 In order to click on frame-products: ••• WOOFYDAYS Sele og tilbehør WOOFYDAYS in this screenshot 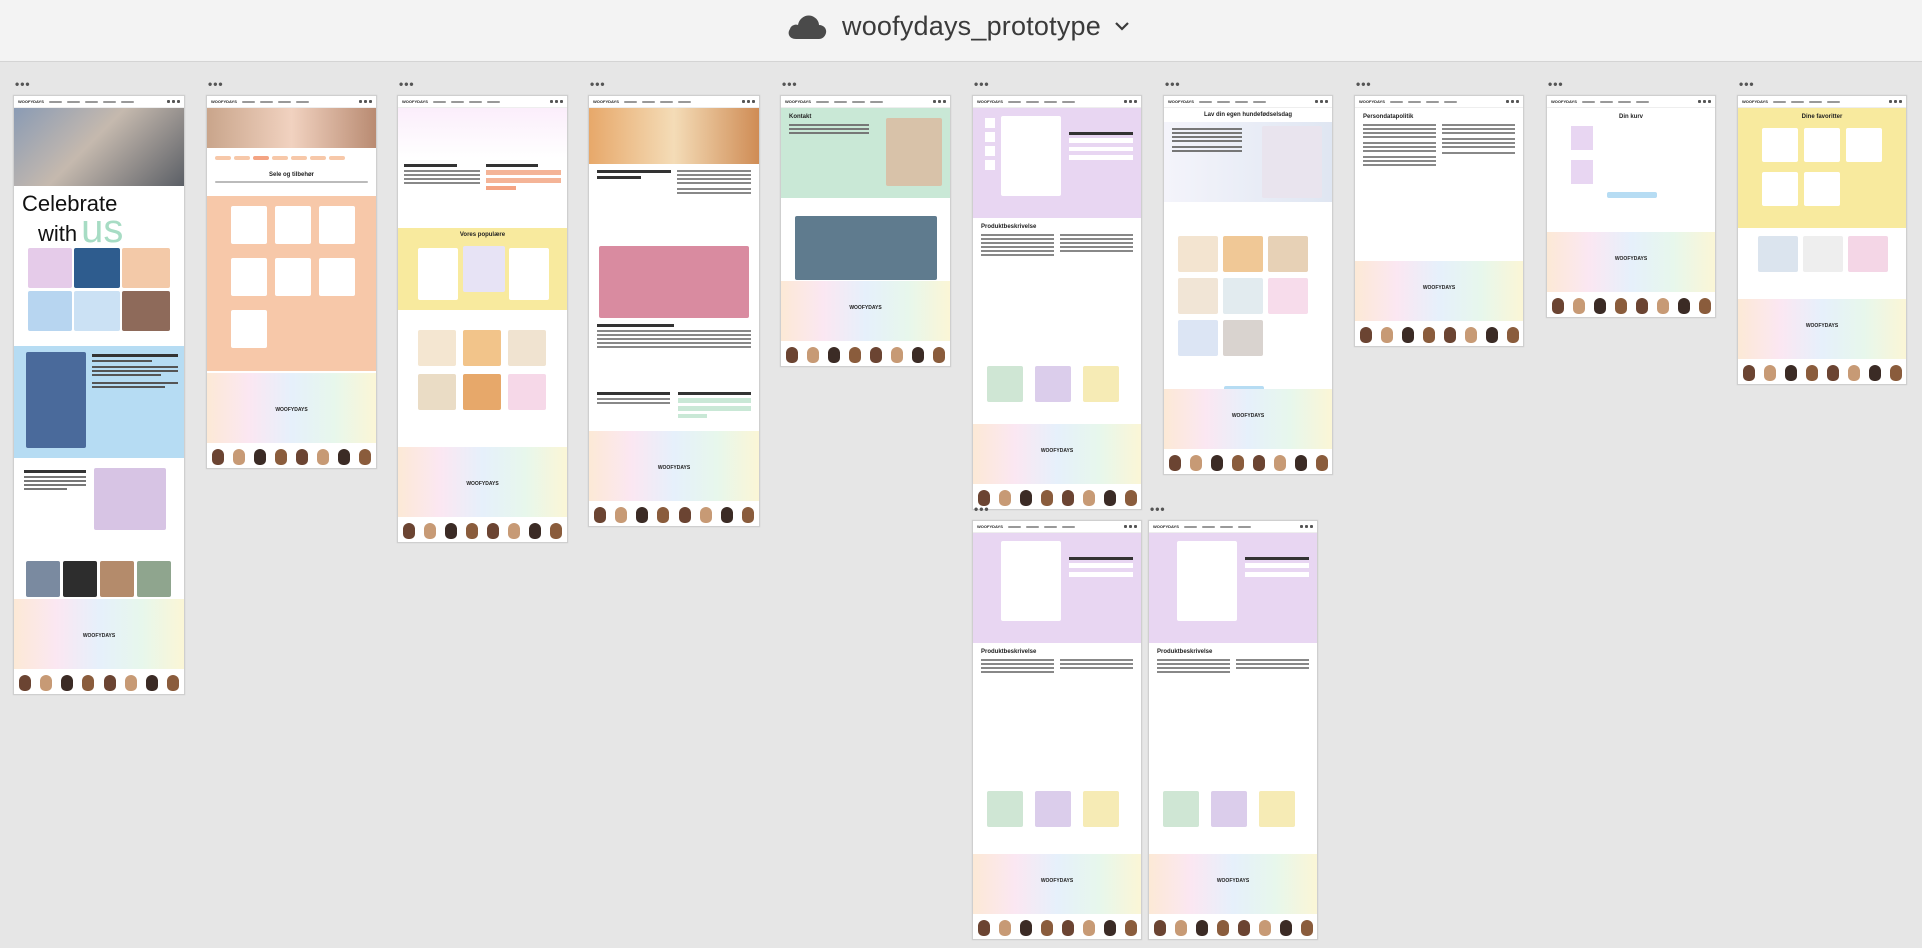, I will do `click(291, 273)`.